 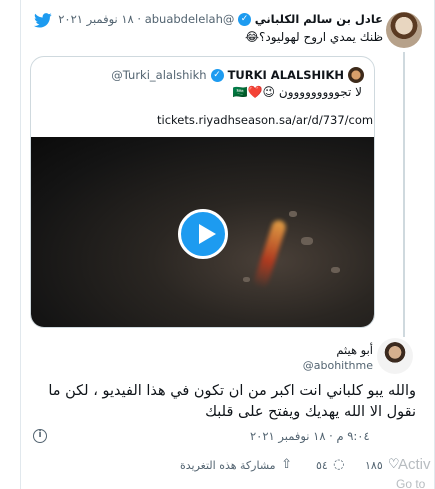 I want to click on reply-count: ٥٤, so click(x=322, y=465).